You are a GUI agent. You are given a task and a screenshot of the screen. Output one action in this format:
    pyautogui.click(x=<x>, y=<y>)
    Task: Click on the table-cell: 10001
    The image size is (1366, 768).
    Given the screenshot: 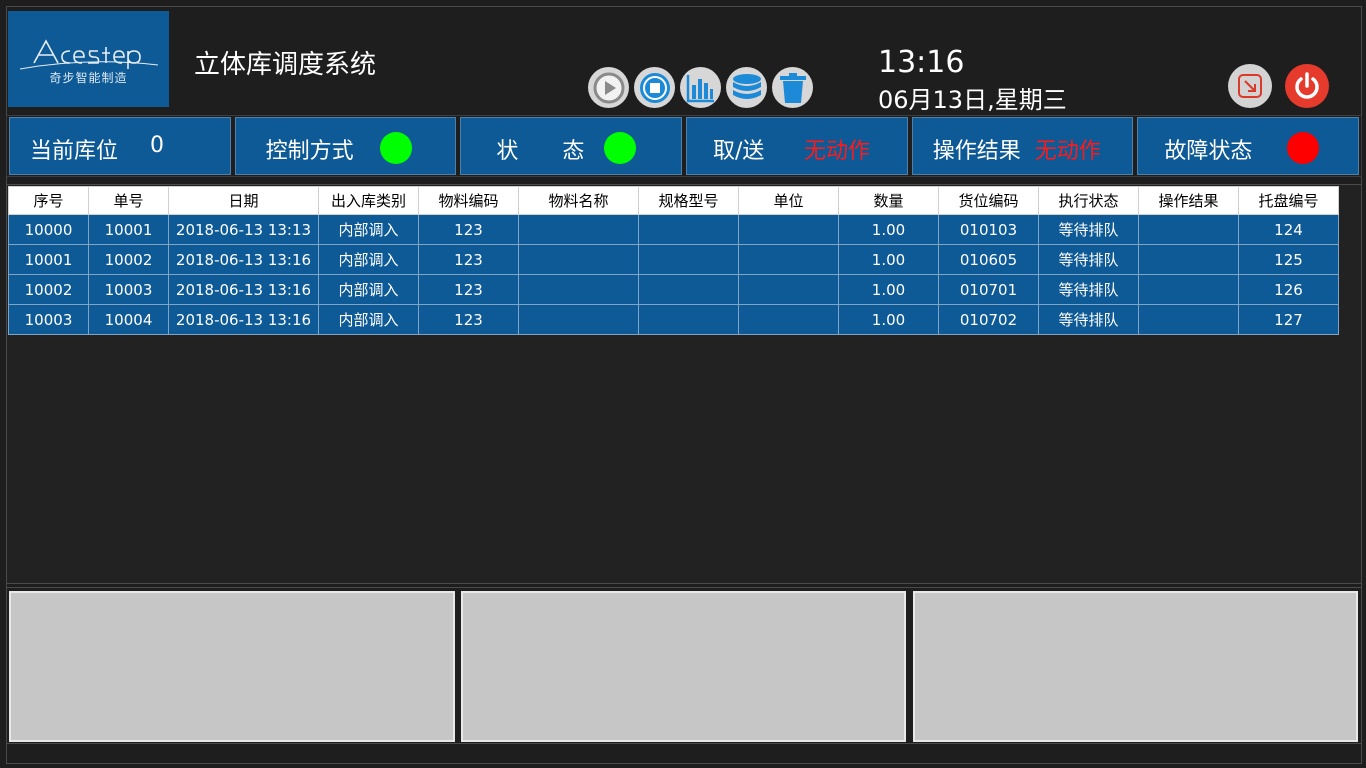 What is the action you would take?
    pyautogui.click(x=128, y=229)
    